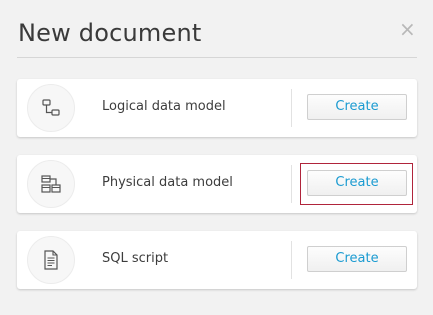 The width and height of the screenshot is (433, 315). I want to click on logical-model-icon, so click(51, 108).